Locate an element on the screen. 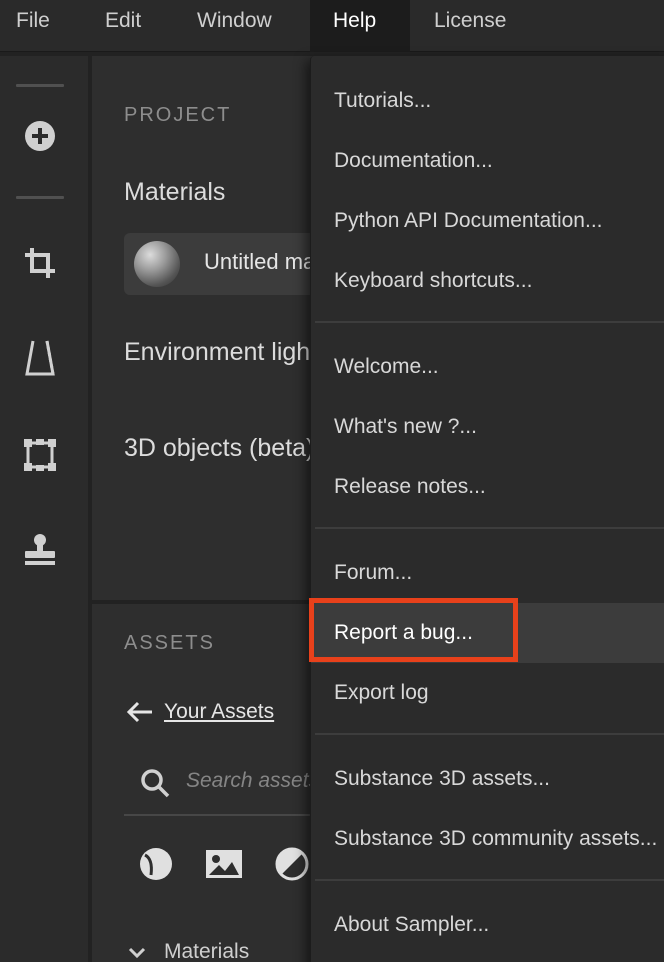  environment-light-label: Environment light is located at coordinates (220, 352).